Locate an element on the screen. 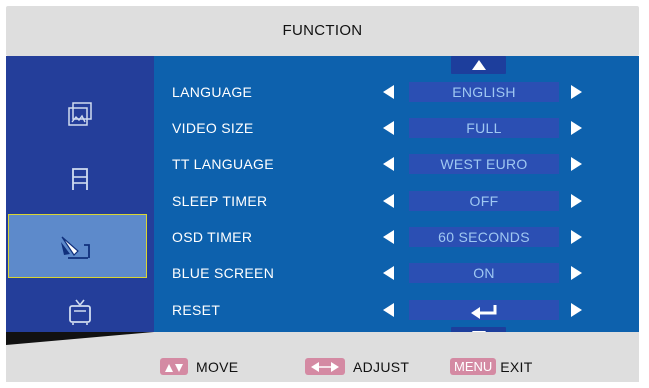 This screenshot has height=388, width=649. leftright-arrows-icon is located at coordinates (325, 366).